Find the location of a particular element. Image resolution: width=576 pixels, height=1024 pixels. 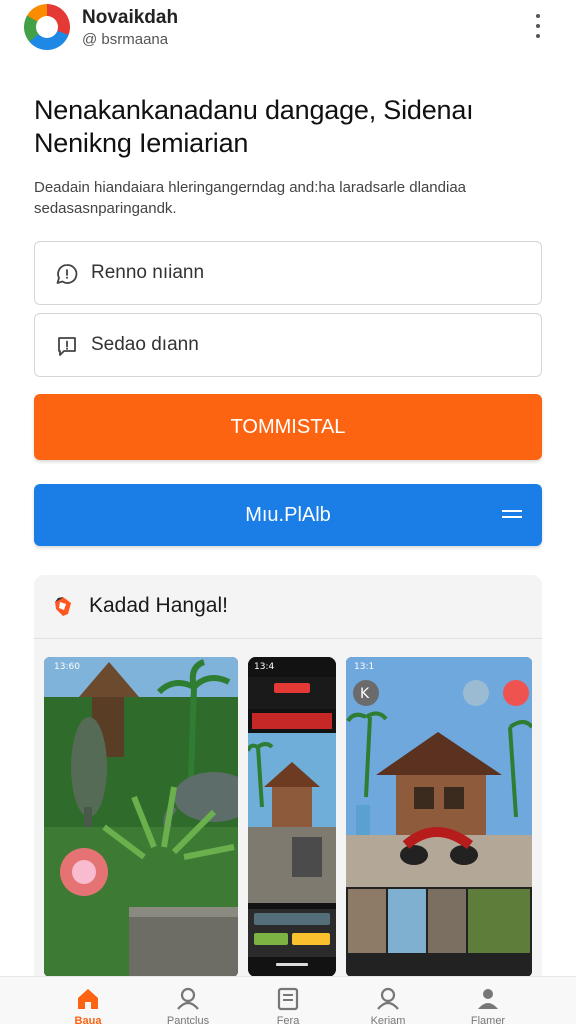

secondary-action-label: Mıu.PlAlb is located at coordinates (288, 515).